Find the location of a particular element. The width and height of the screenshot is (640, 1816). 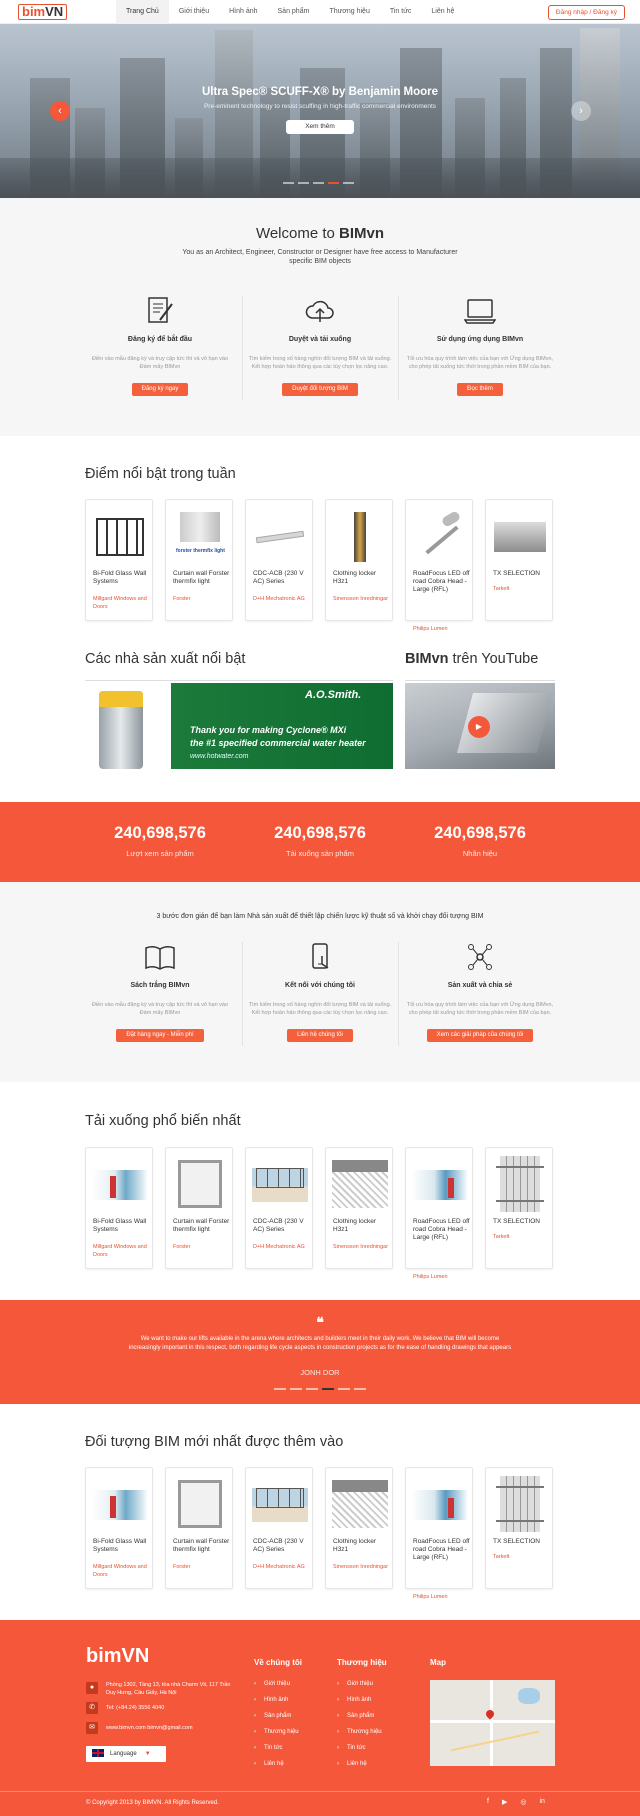

actuator-image is located at coordinates (280, 1185).